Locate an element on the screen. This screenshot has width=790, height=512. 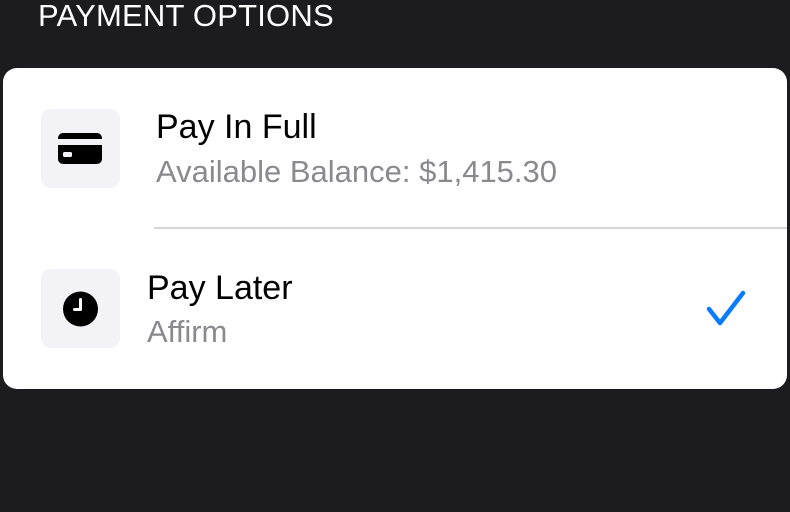
option-subtitle: Available Balance: $1,415.30 is located at coordinates (357, 171).